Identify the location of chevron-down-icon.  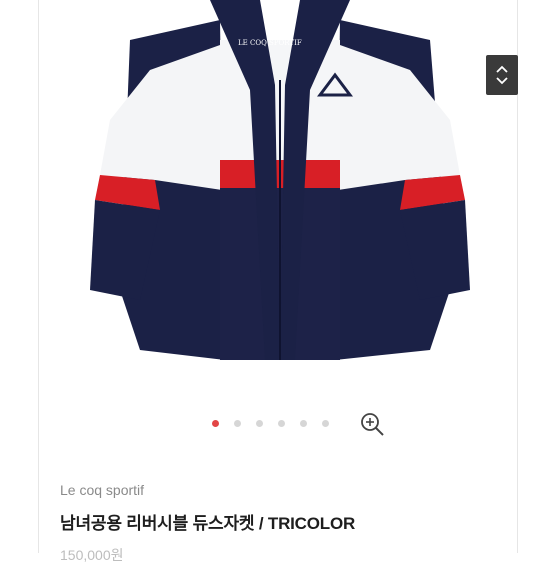
(502, 81).